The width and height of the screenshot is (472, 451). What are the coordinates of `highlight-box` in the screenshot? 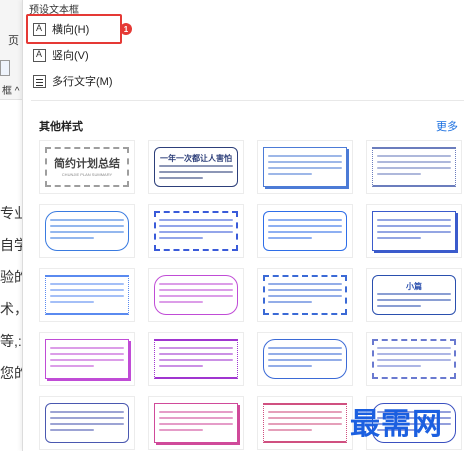 It's located at (74, 29).